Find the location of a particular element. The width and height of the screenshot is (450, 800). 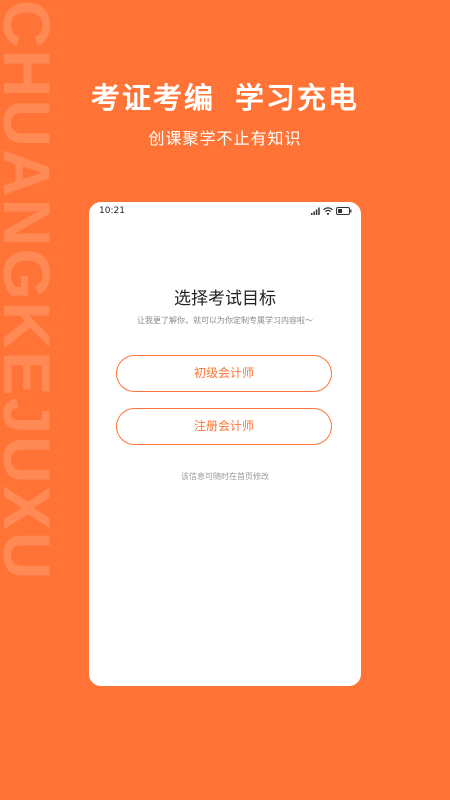

headline-left: 考证考编 is located at coordinates (152, 98).